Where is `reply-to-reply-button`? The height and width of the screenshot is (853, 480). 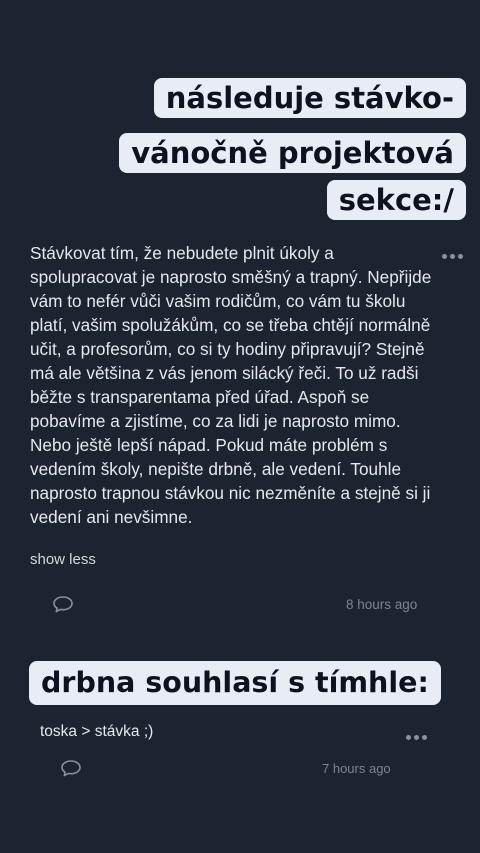
reply-to-reply-button is located at coordinates (71, 771).